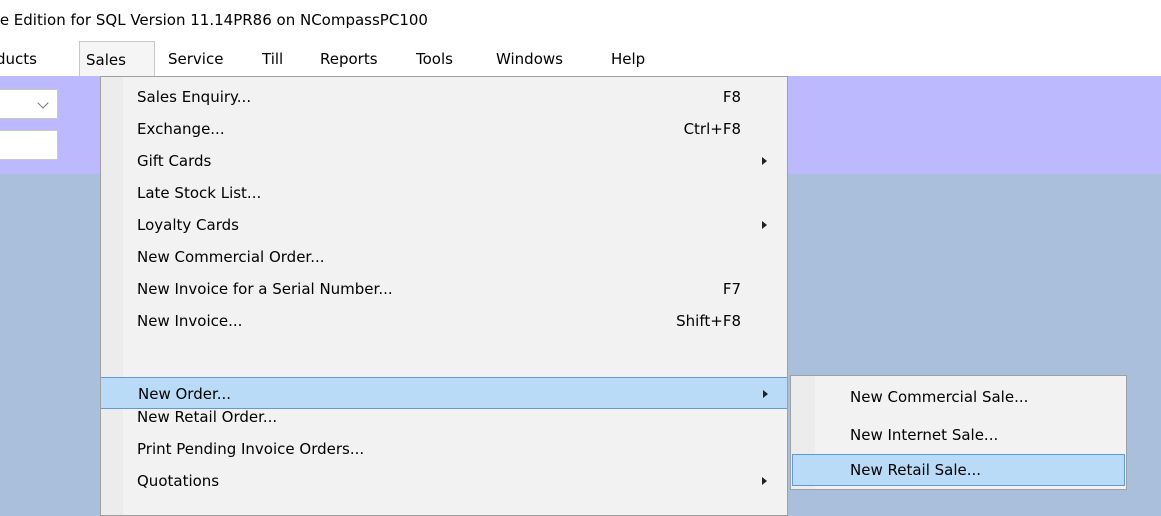 The width and height of the screenshot is (1161, 516). Describe the element at coordinates (18, 59) in the screenshot. I see `menu-products: ducts` at that location.